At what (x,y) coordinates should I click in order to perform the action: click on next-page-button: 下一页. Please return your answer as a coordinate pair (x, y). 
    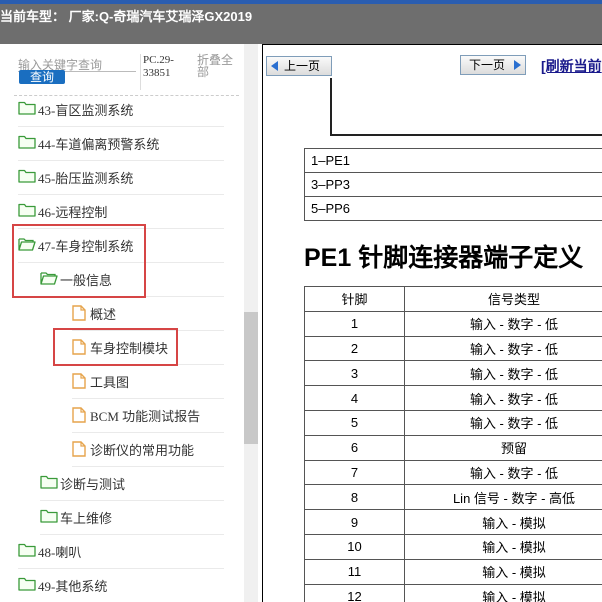
    Looking at the image, I should click on (493, 65).